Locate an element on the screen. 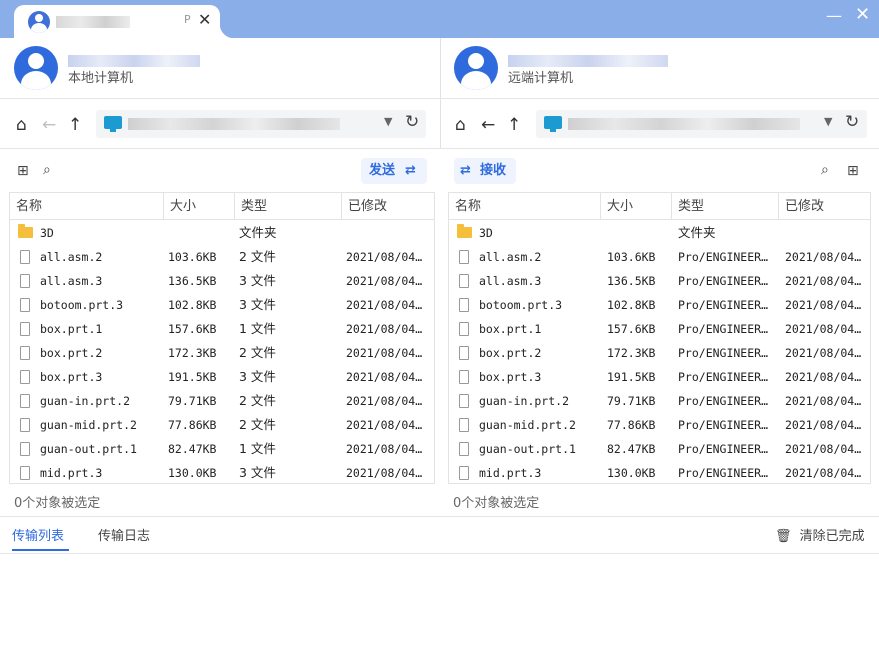 This screenshot has width=879, height=662. remote-back-icon: ← is located at coordinates (488, 125).